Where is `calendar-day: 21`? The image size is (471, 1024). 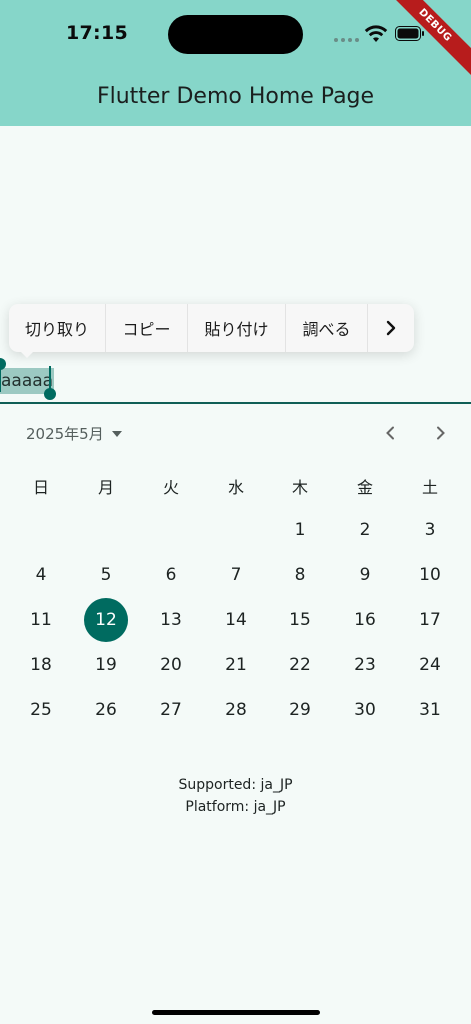 calendar-day: 21 is located at coordinates (236, 665).